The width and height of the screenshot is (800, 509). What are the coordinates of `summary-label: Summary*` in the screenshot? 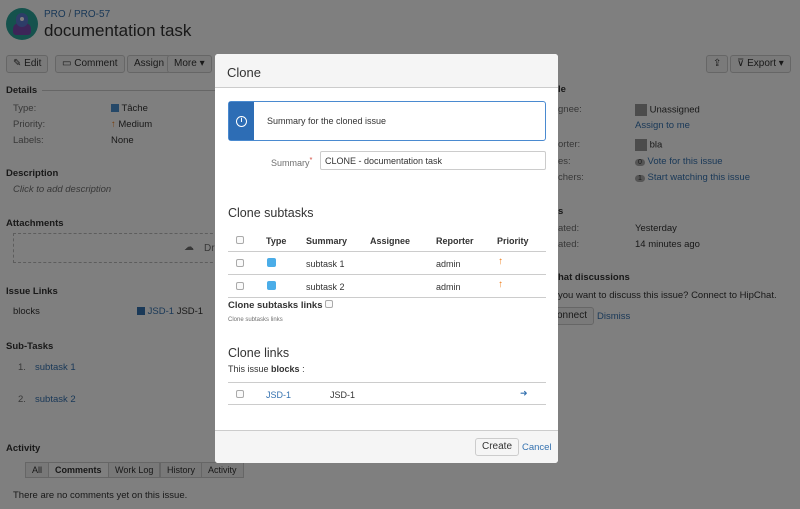 It's located at (292, 161).